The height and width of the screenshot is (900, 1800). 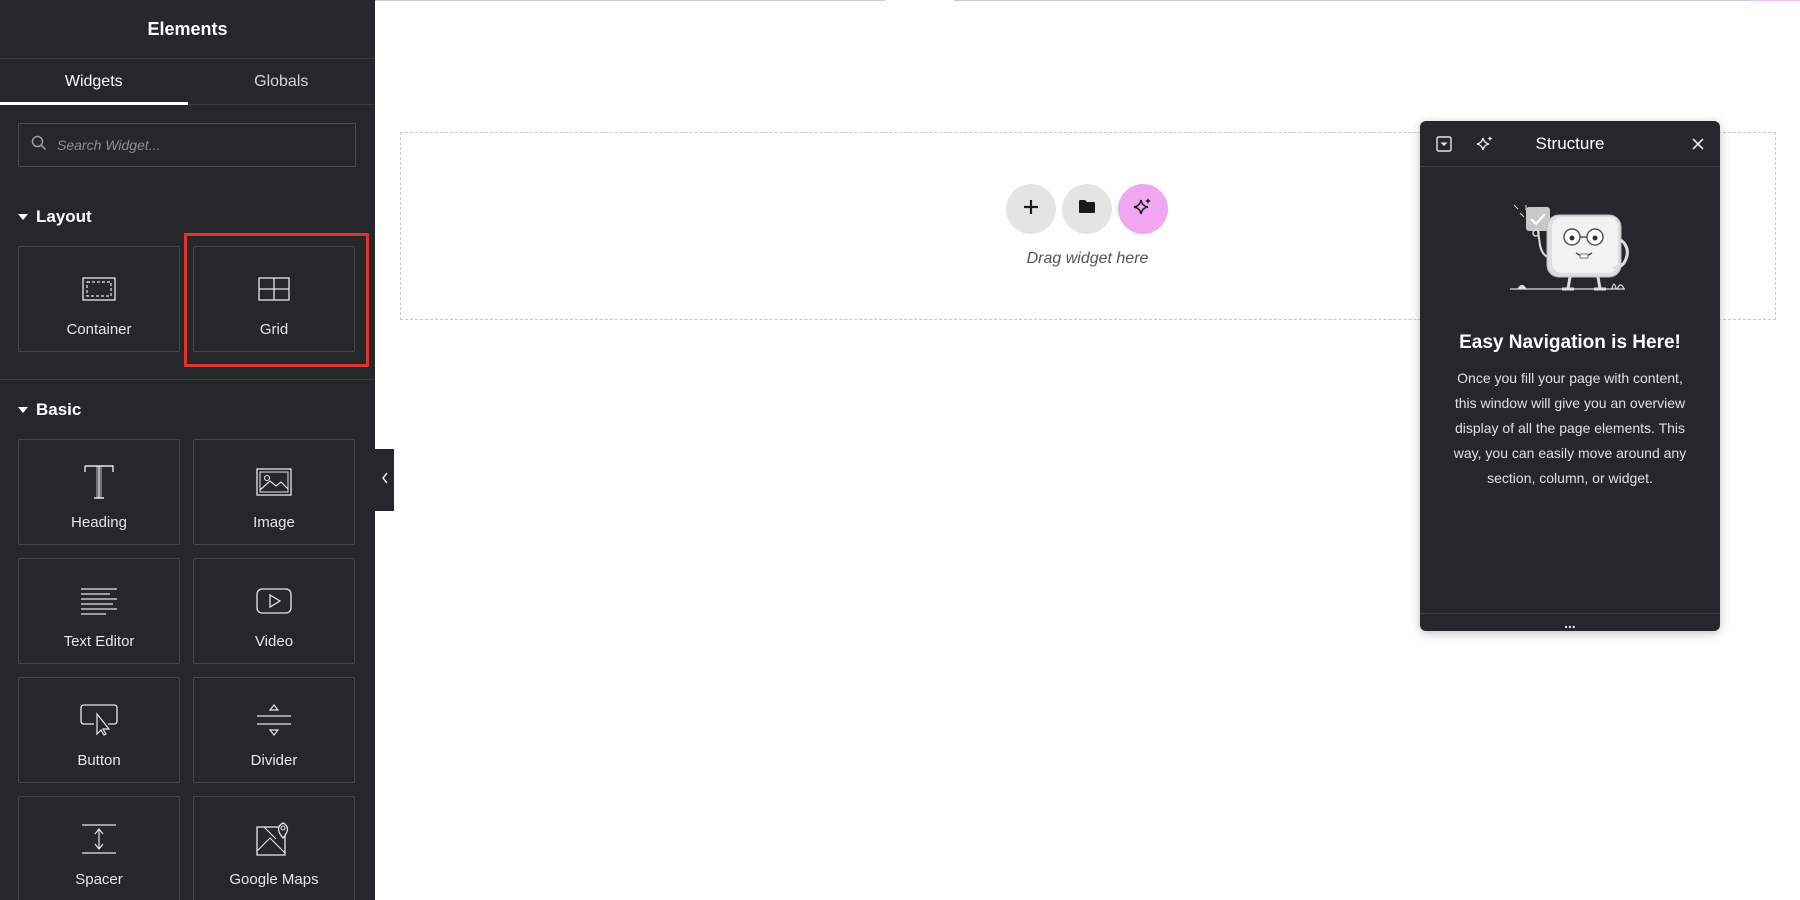 I want to click on widget-label: Image, so click(x=274, y=522).